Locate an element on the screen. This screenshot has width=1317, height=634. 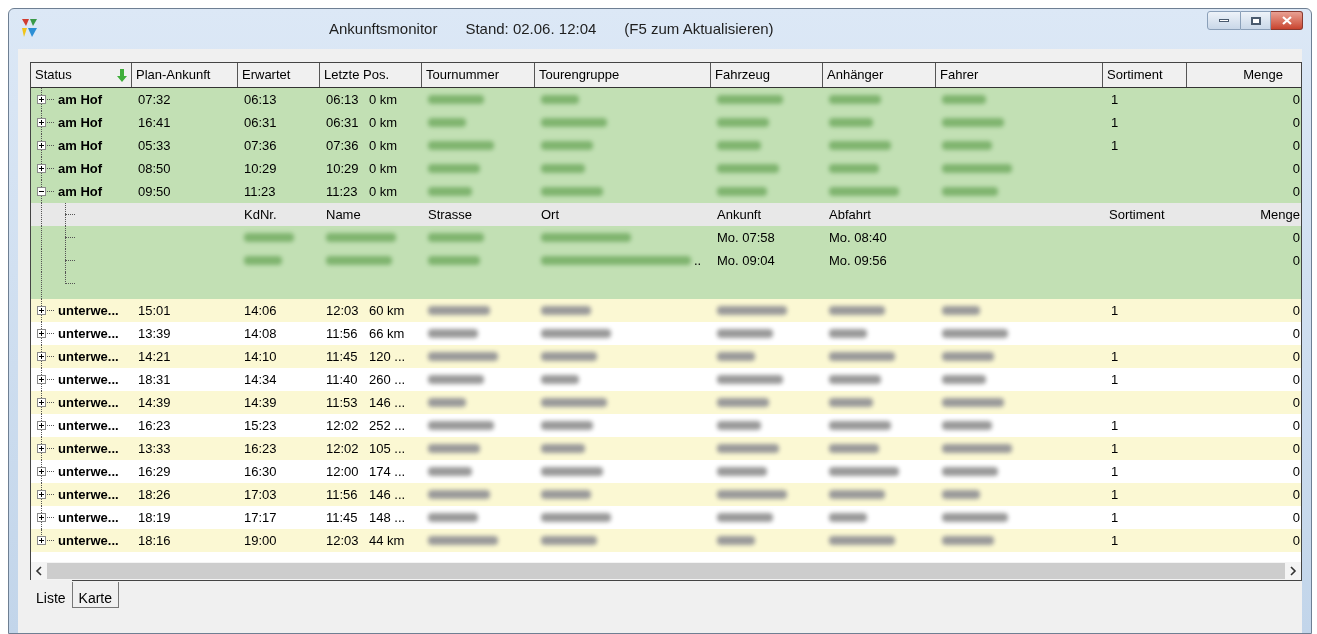
table-cell-text: 06:31 is located at coordinates (343, 122).